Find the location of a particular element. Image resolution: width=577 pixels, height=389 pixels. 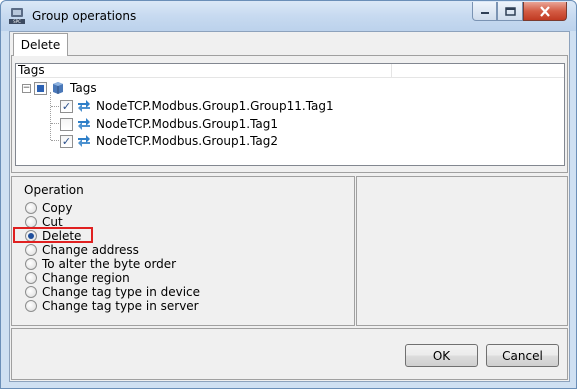

radio-byte-order: To alter the byte order is located at coordinates (100, 264).